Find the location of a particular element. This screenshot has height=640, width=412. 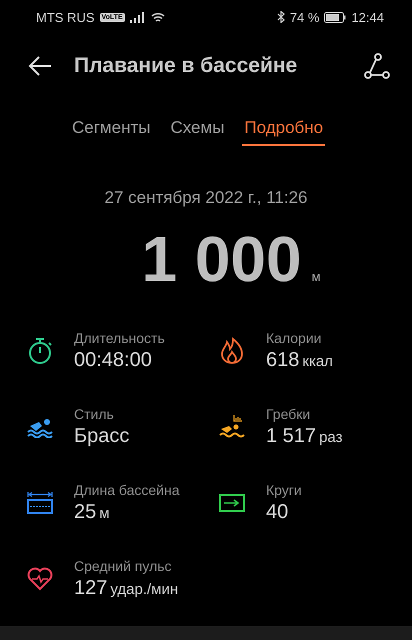

lap-icon is located at coordinates (232, 503).